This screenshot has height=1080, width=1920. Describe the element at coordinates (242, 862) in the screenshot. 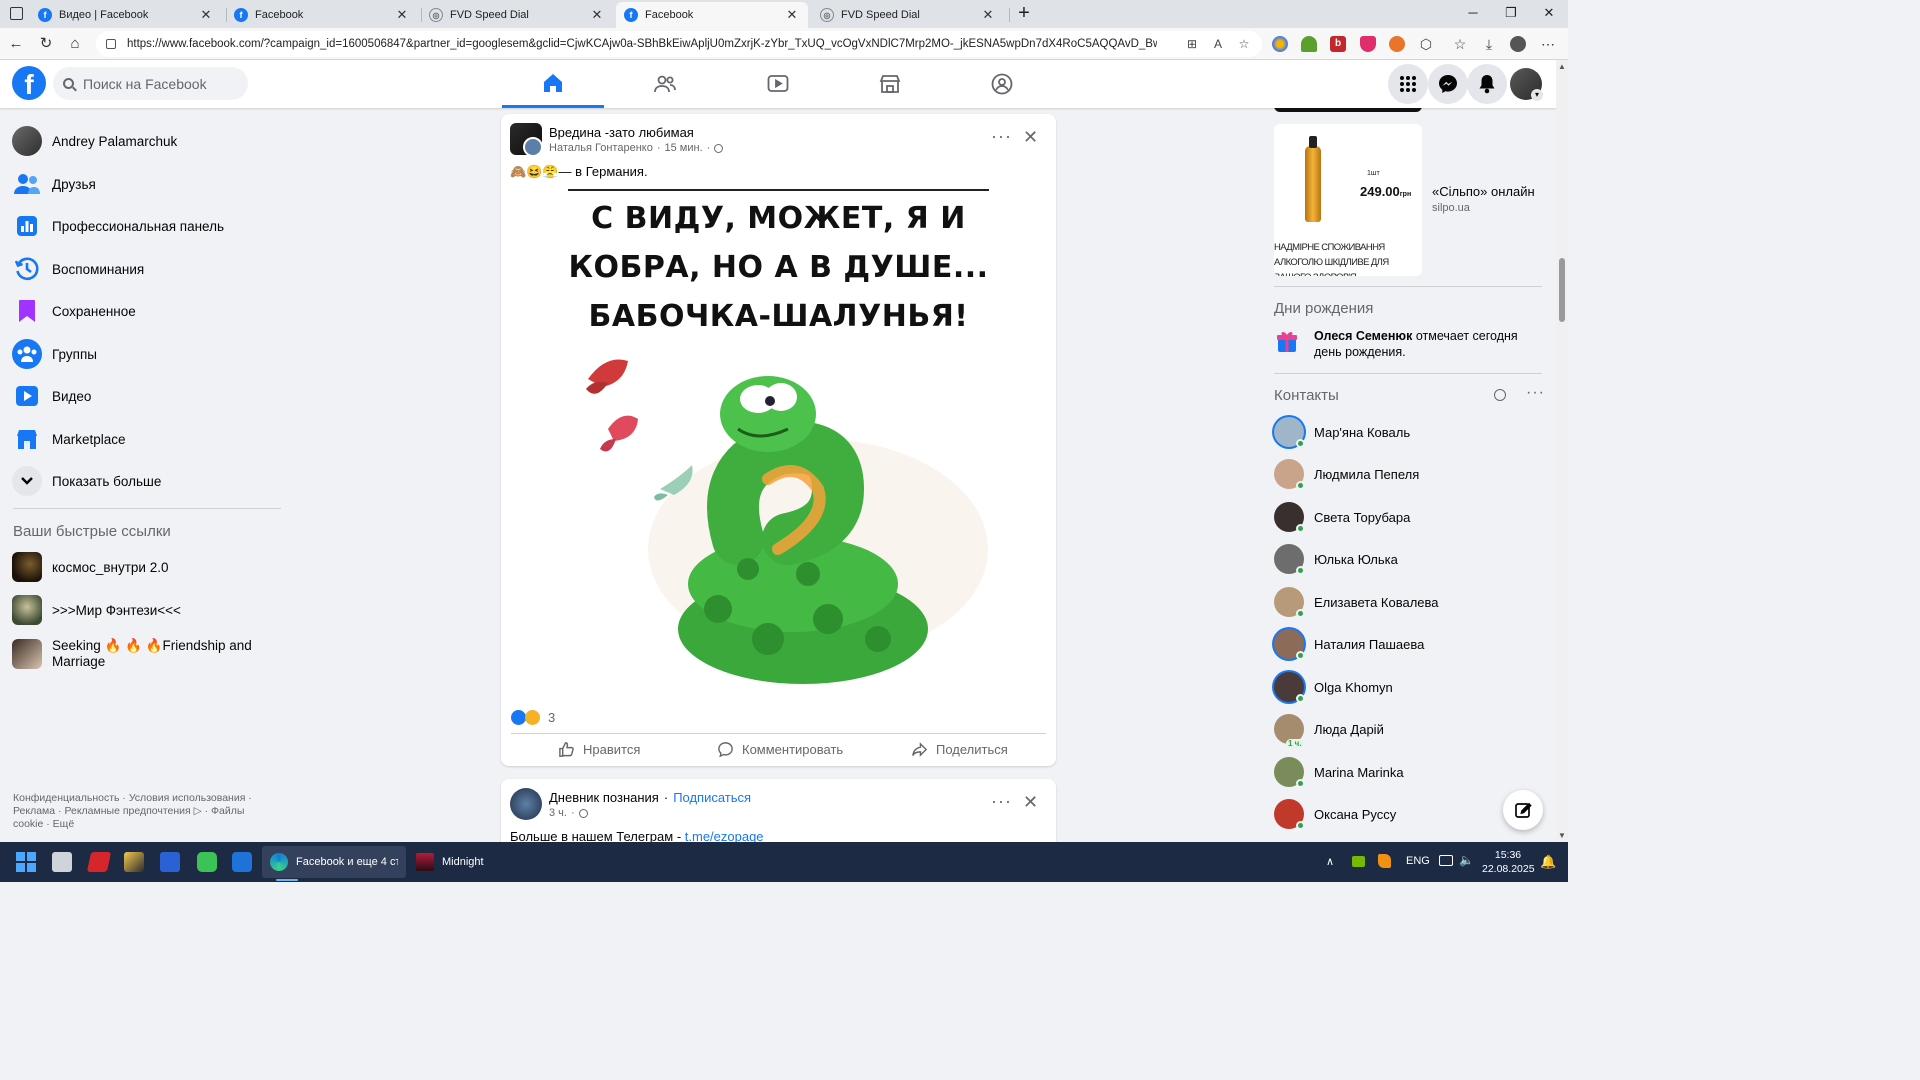

I see `app-blue-e-icon` at that location.